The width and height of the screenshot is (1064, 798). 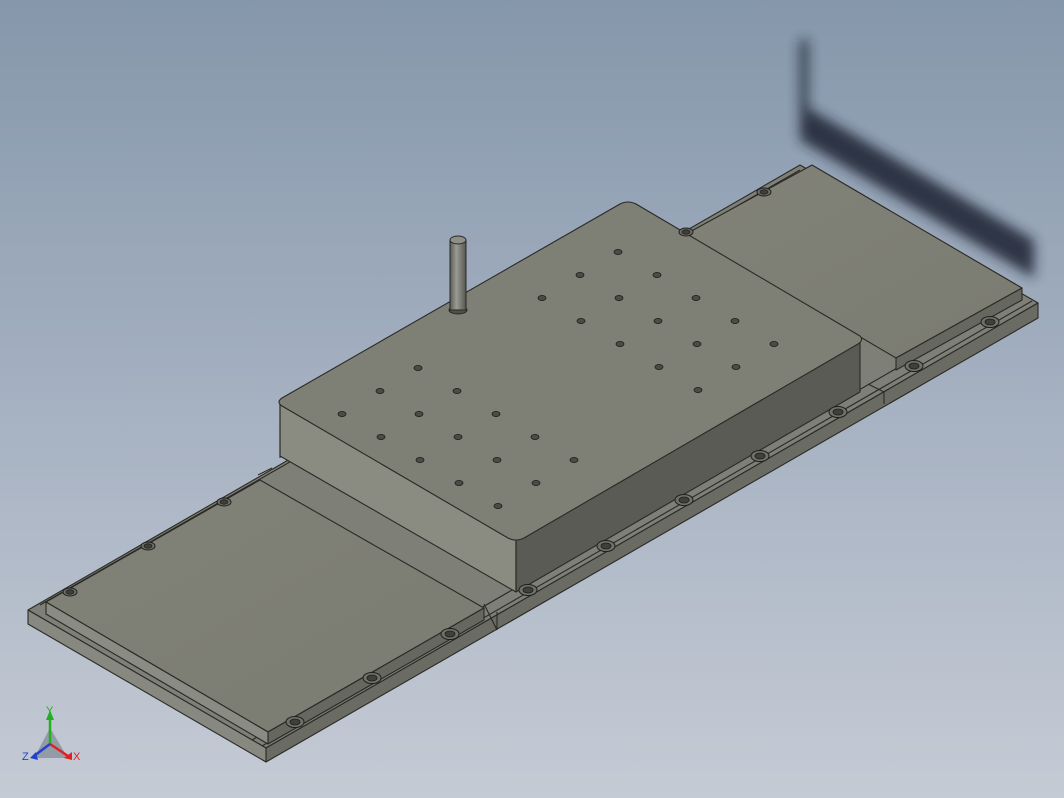 What do you see at coordinates (50, 711) in the screenshot?
I see `y-axis-label: Y` at bounding box center [50, 711].